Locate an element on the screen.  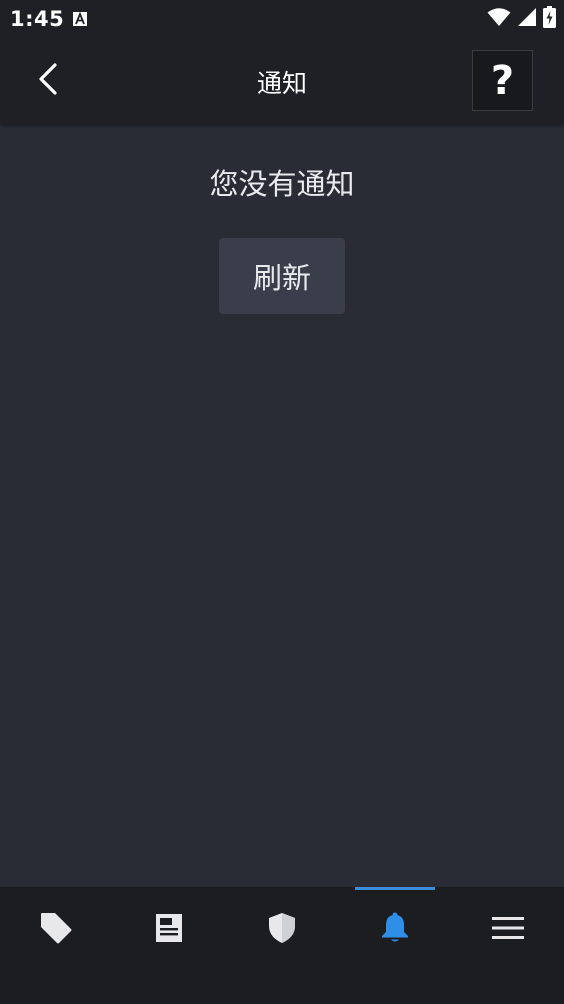
help-button: ? is located at coordinates (502, 80).